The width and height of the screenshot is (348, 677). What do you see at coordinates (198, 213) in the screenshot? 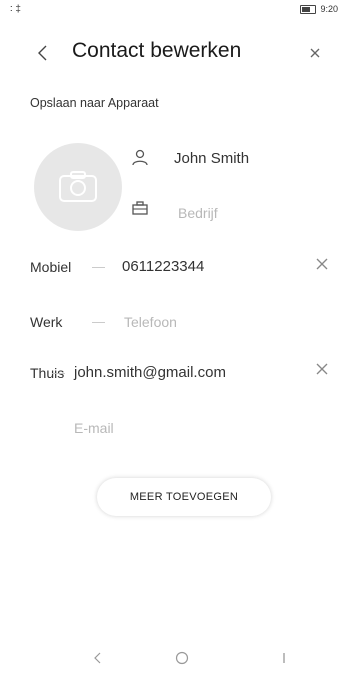
I see `company-field: Bedrijf` at bounding box center [198, 213].